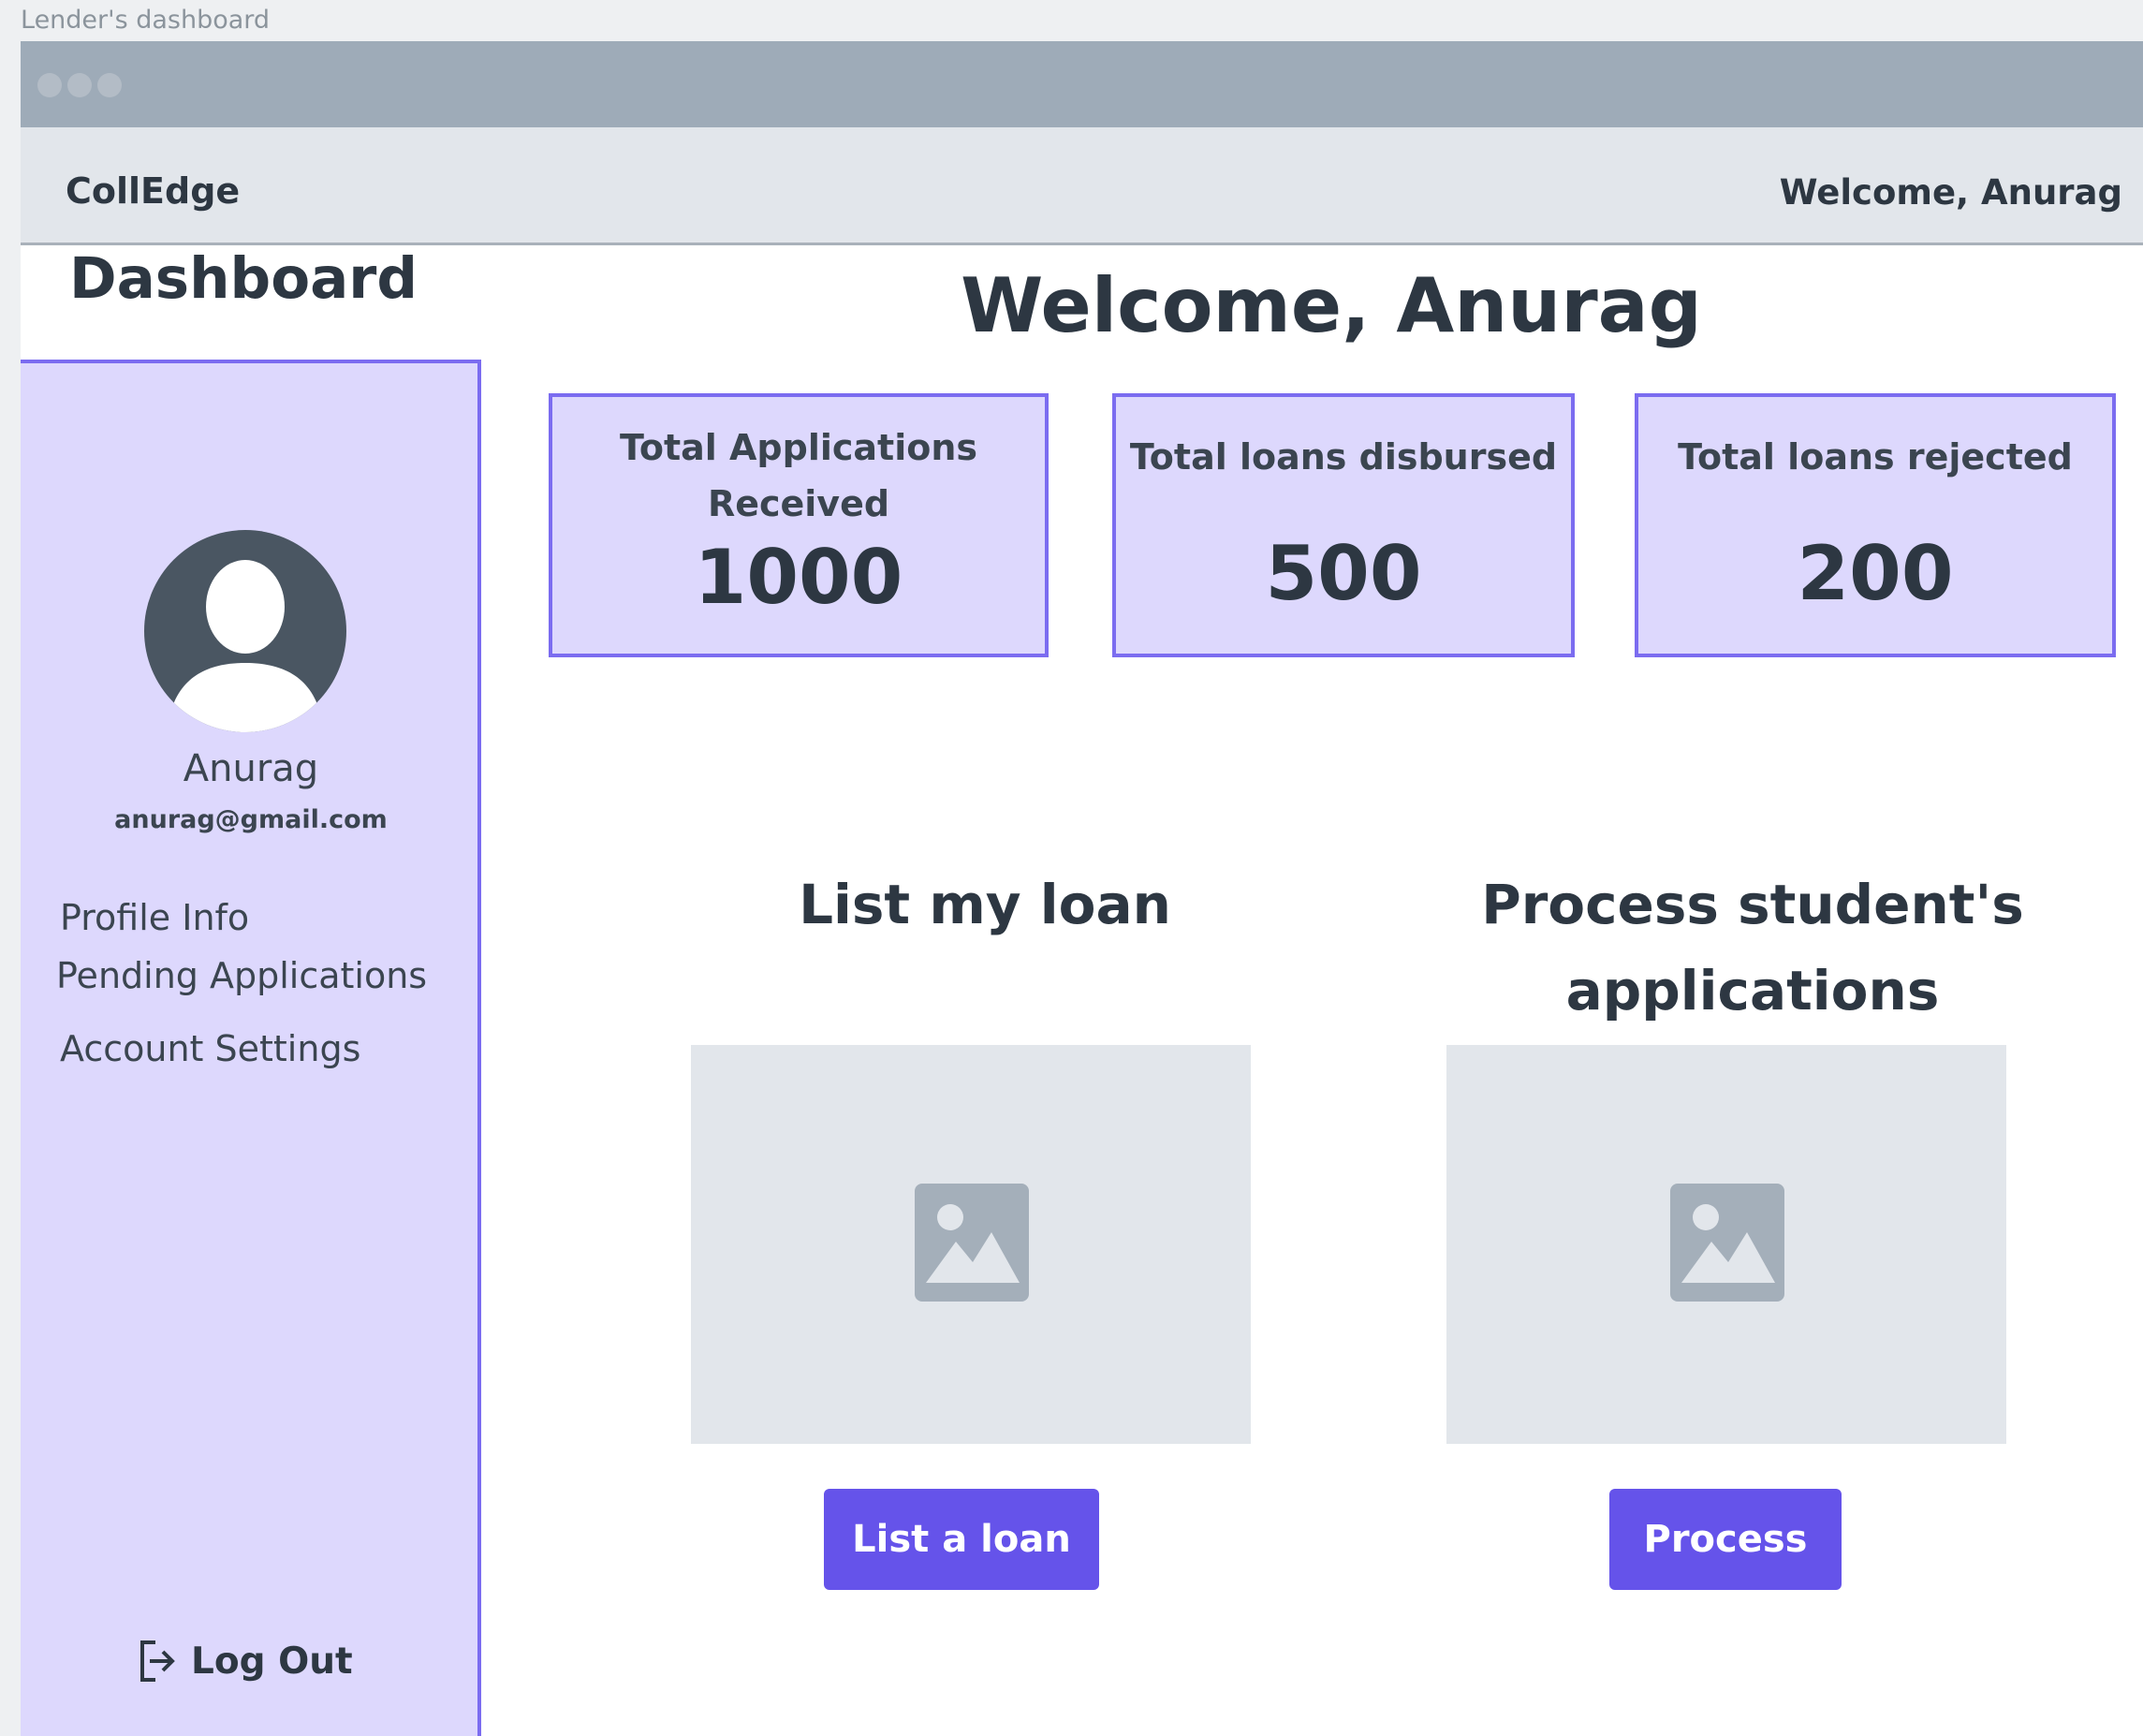  What do you see at coordinates (798, 577) in the screenshot?
I see `stat-value: 1000` at bounding box center [798, 577].